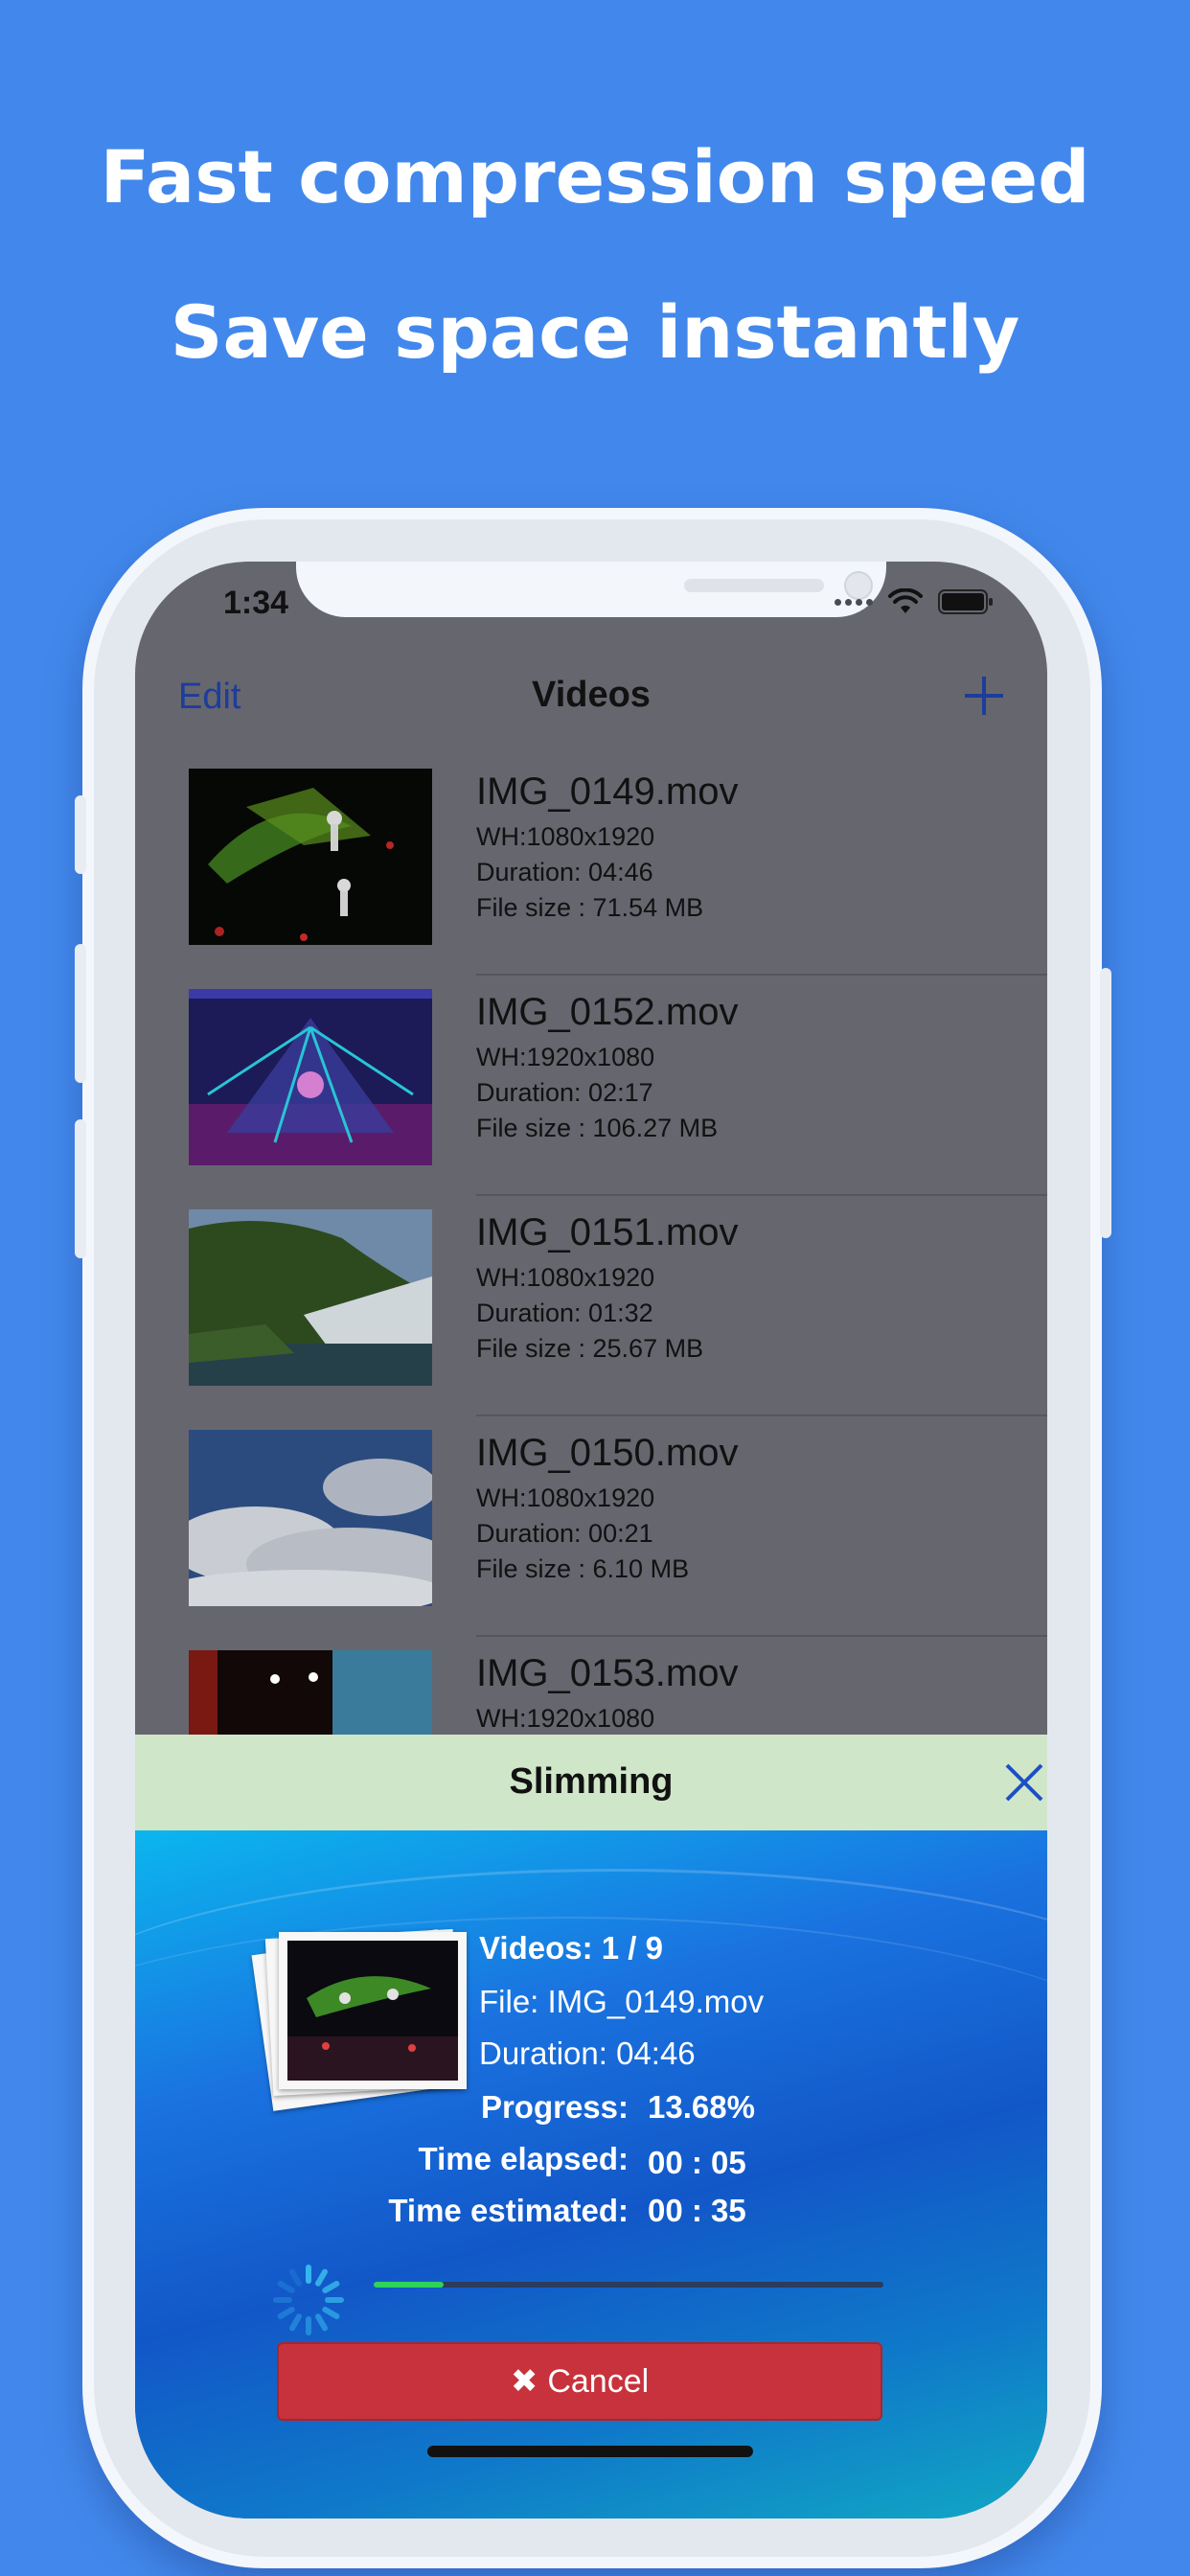  What do you see at coordinates (607, 1453) in the screenshot?
I see `video-filename: IMG_0150.mov` at bounding box center [607, 1453].